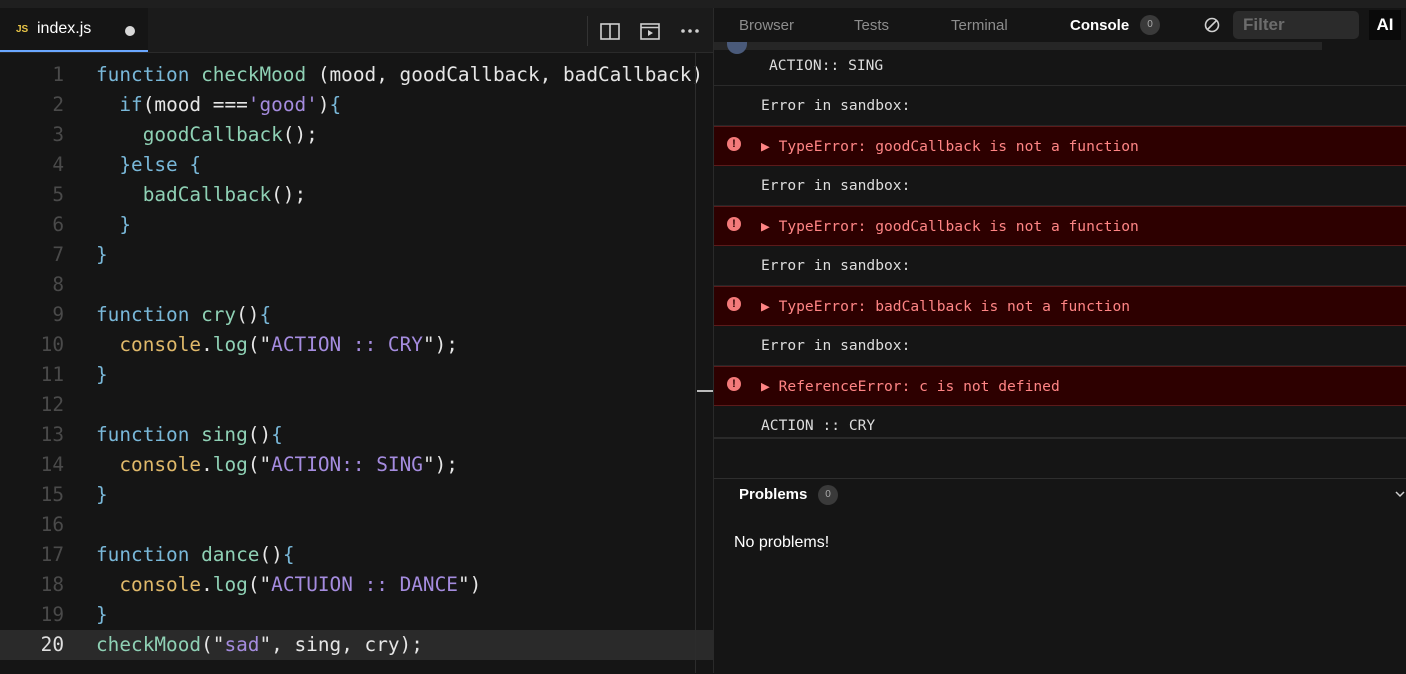 The height and width of the screenshot is (674, 1406). I want to click on code-line: 9 function cry(){, so click(356, 315).